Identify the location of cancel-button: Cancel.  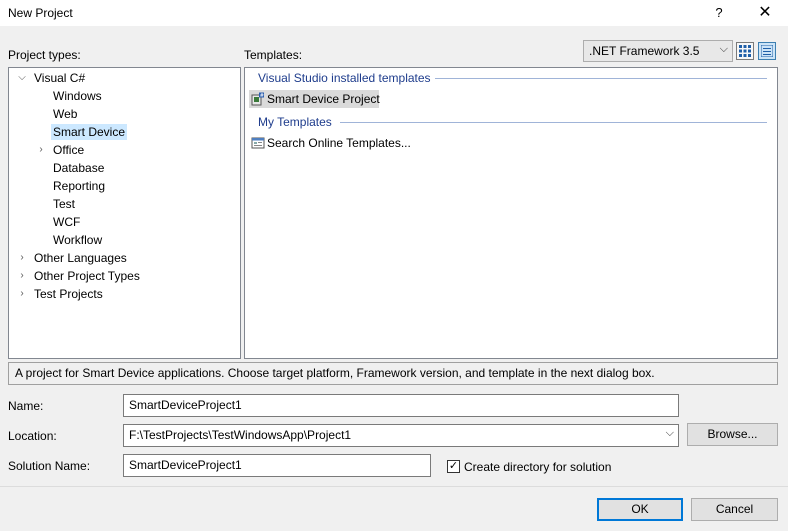
(734, 509).